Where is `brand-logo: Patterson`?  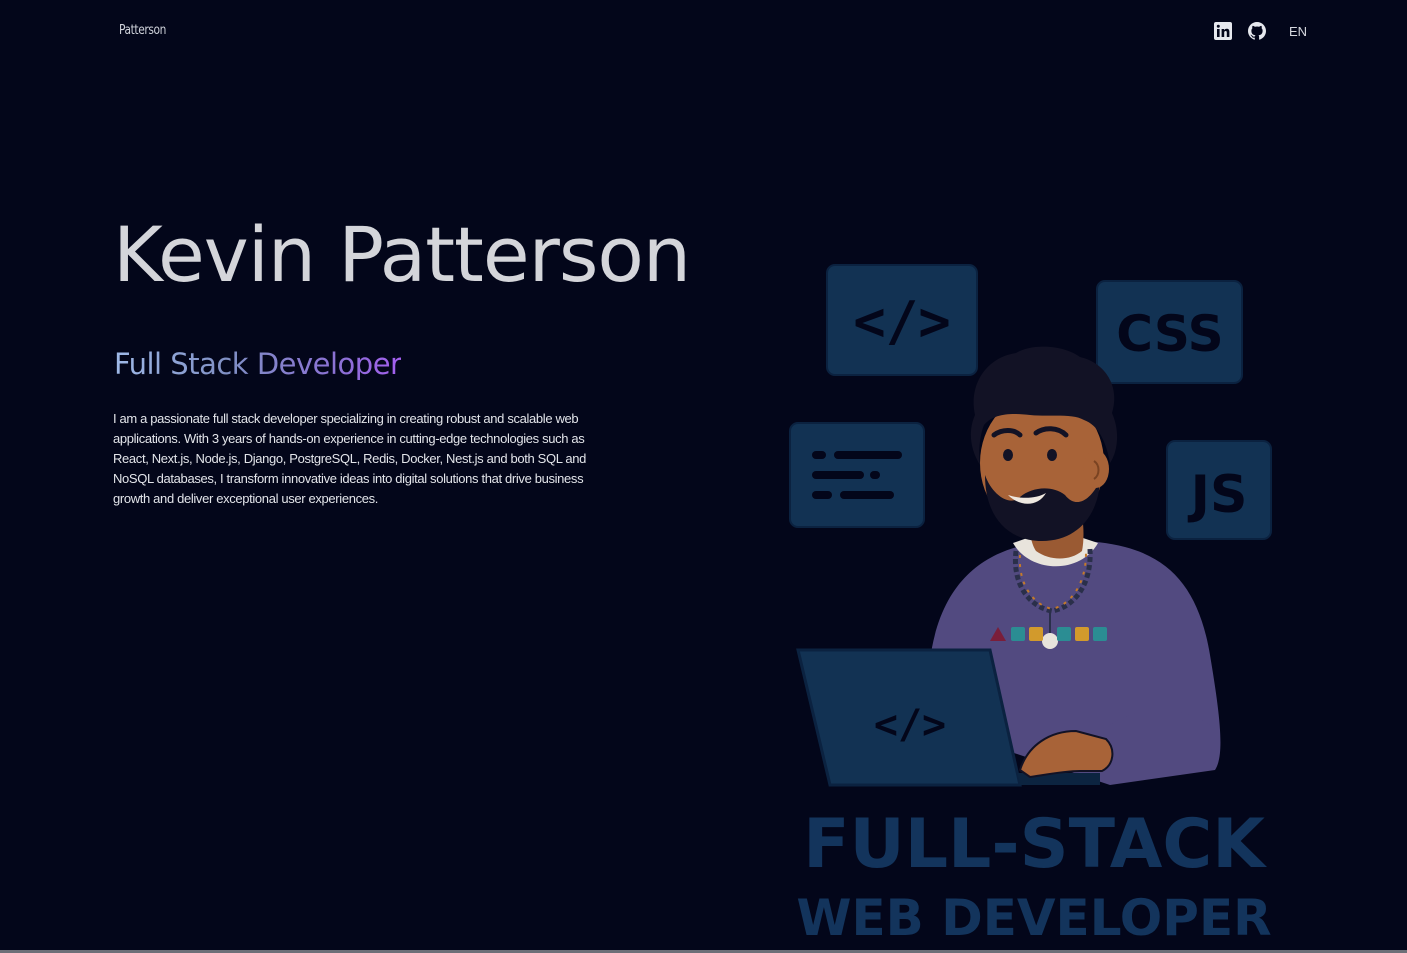 brand-logo: Patterson is located at coordinates (142, 30).